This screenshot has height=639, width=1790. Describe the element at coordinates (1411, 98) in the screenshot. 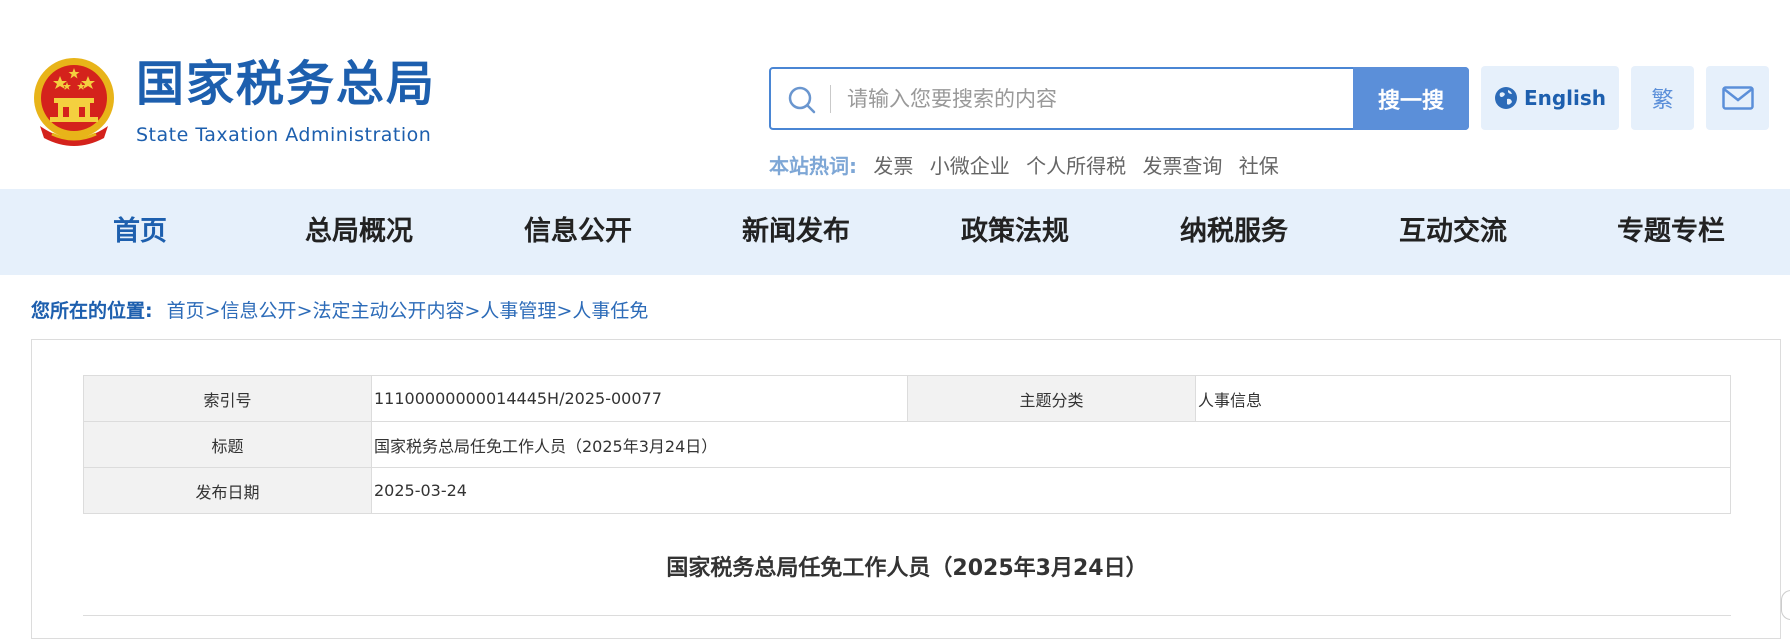

I see `search-button: 搜一搜` at that location.